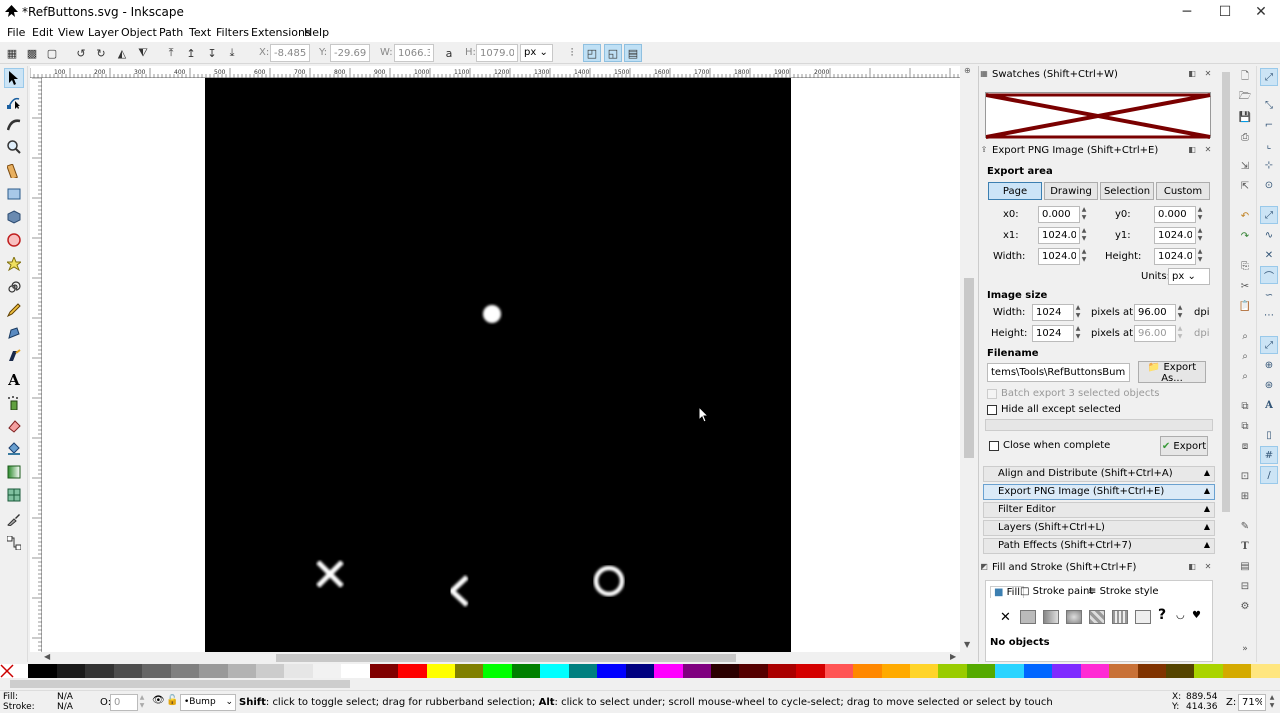 The image size is (1280, 713). What do you see at coordinates (1175, 235) in the screenshot?
I see `y1-input` at bounding box center [1175, 235].